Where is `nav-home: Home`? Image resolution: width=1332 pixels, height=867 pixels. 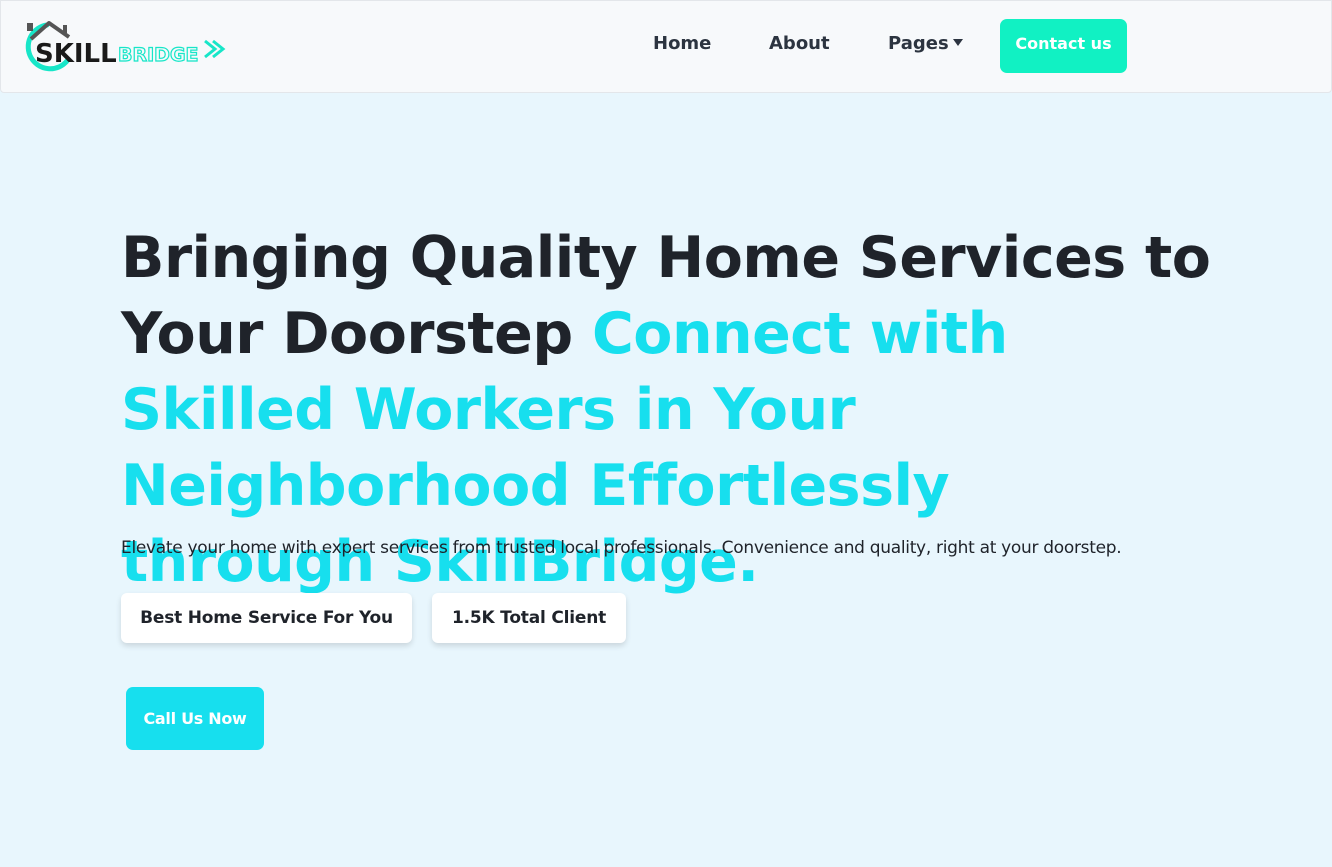
nav-home: Home is located at coordinates (682, 43).